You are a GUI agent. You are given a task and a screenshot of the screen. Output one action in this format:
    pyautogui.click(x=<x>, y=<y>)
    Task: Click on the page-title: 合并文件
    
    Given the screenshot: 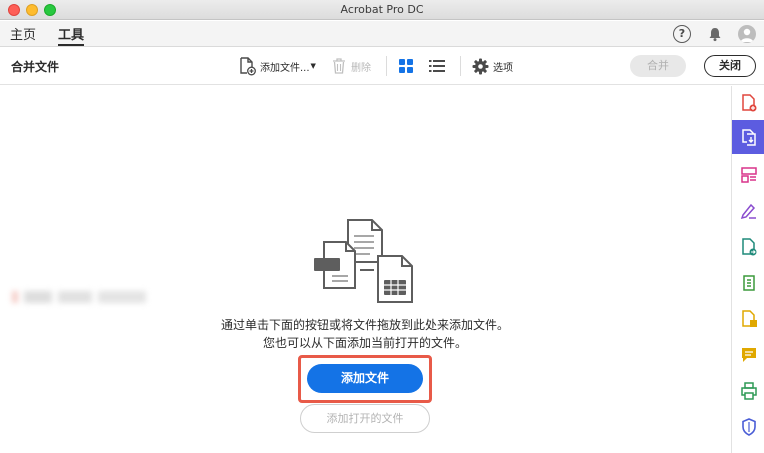 What is the action you would take?
    pyautogui.click(x=35, y=67)
    